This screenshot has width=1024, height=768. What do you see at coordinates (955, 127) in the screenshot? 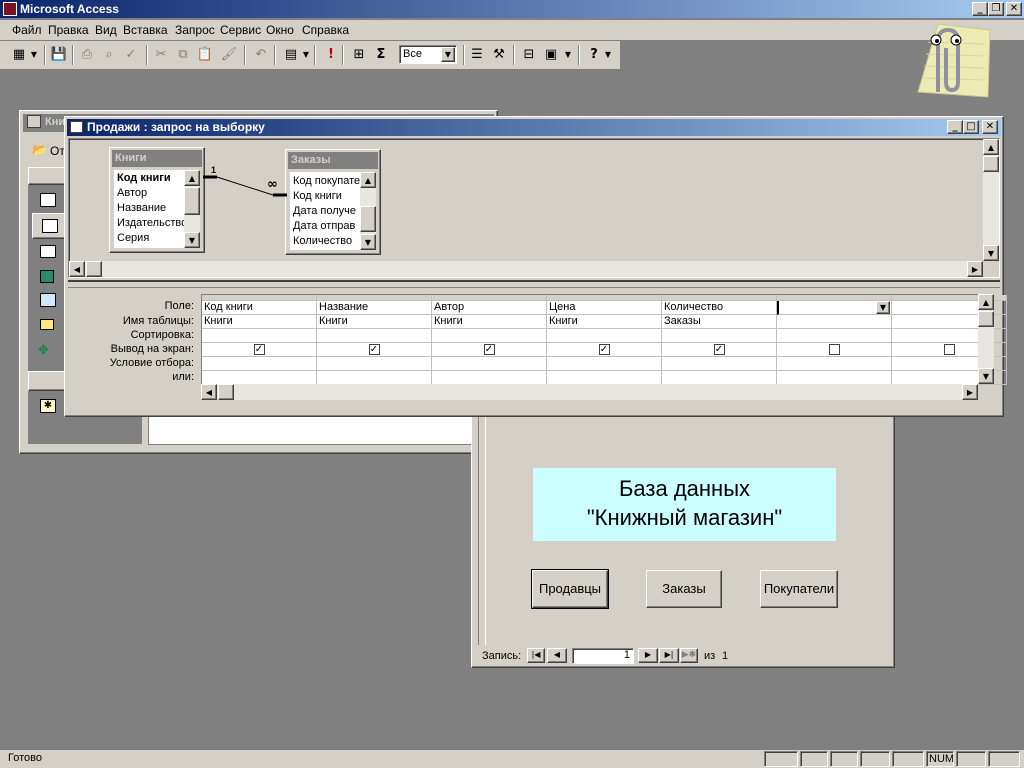
I see `query-minimize-button: _` at bounding box center [955, 127].